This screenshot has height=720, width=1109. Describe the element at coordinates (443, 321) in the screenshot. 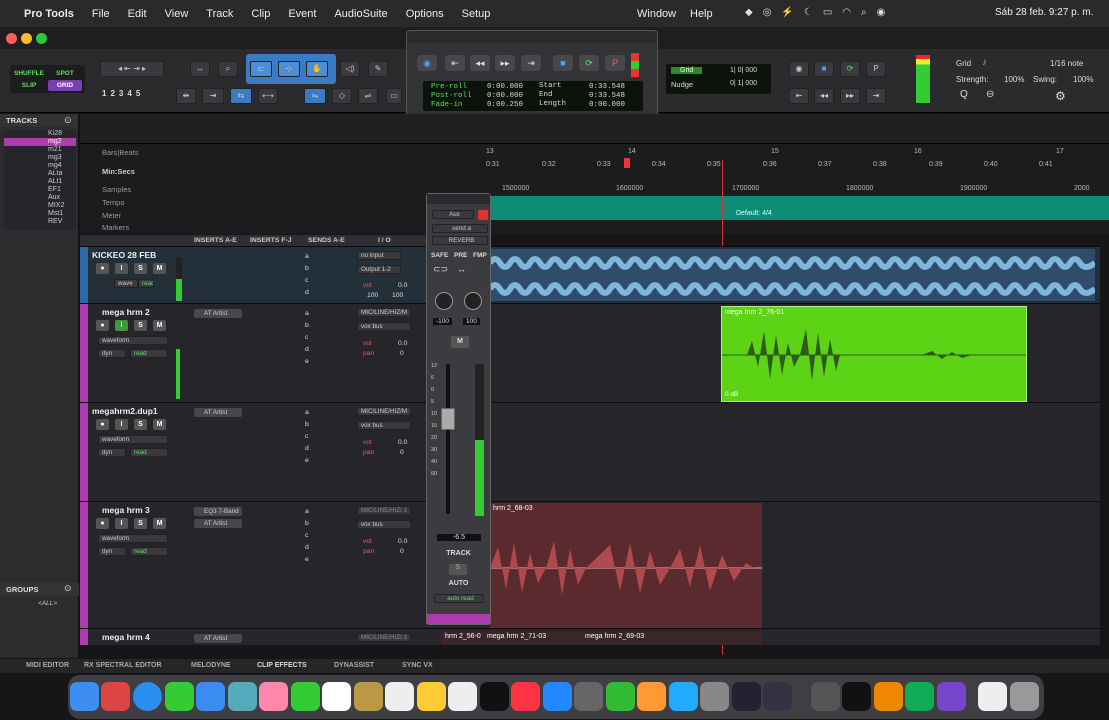

I see `pan-left-value: -100` at that location.